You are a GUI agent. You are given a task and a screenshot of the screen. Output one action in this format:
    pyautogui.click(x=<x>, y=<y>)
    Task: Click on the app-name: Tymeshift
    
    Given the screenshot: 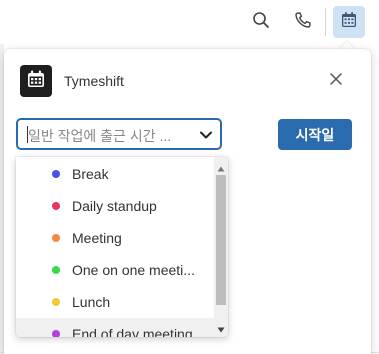 What is the action you would take?
    pyautogui.click(x=94, y=81)
    